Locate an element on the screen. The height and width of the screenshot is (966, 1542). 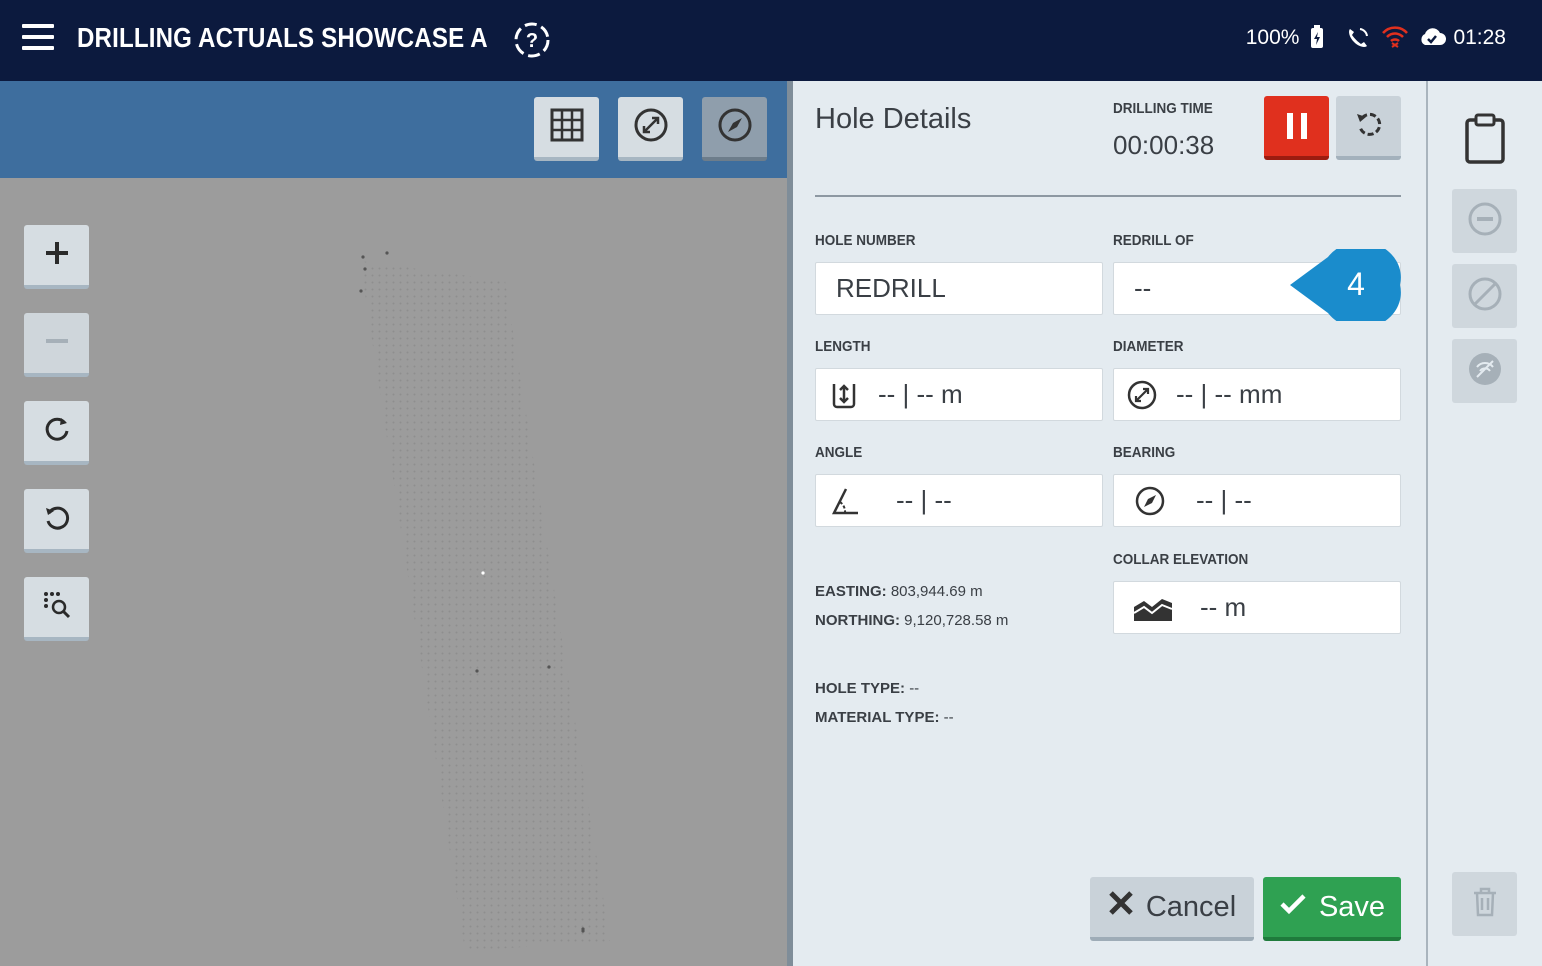
northing-label: NORTHING: is located at coordinates (857, 620).